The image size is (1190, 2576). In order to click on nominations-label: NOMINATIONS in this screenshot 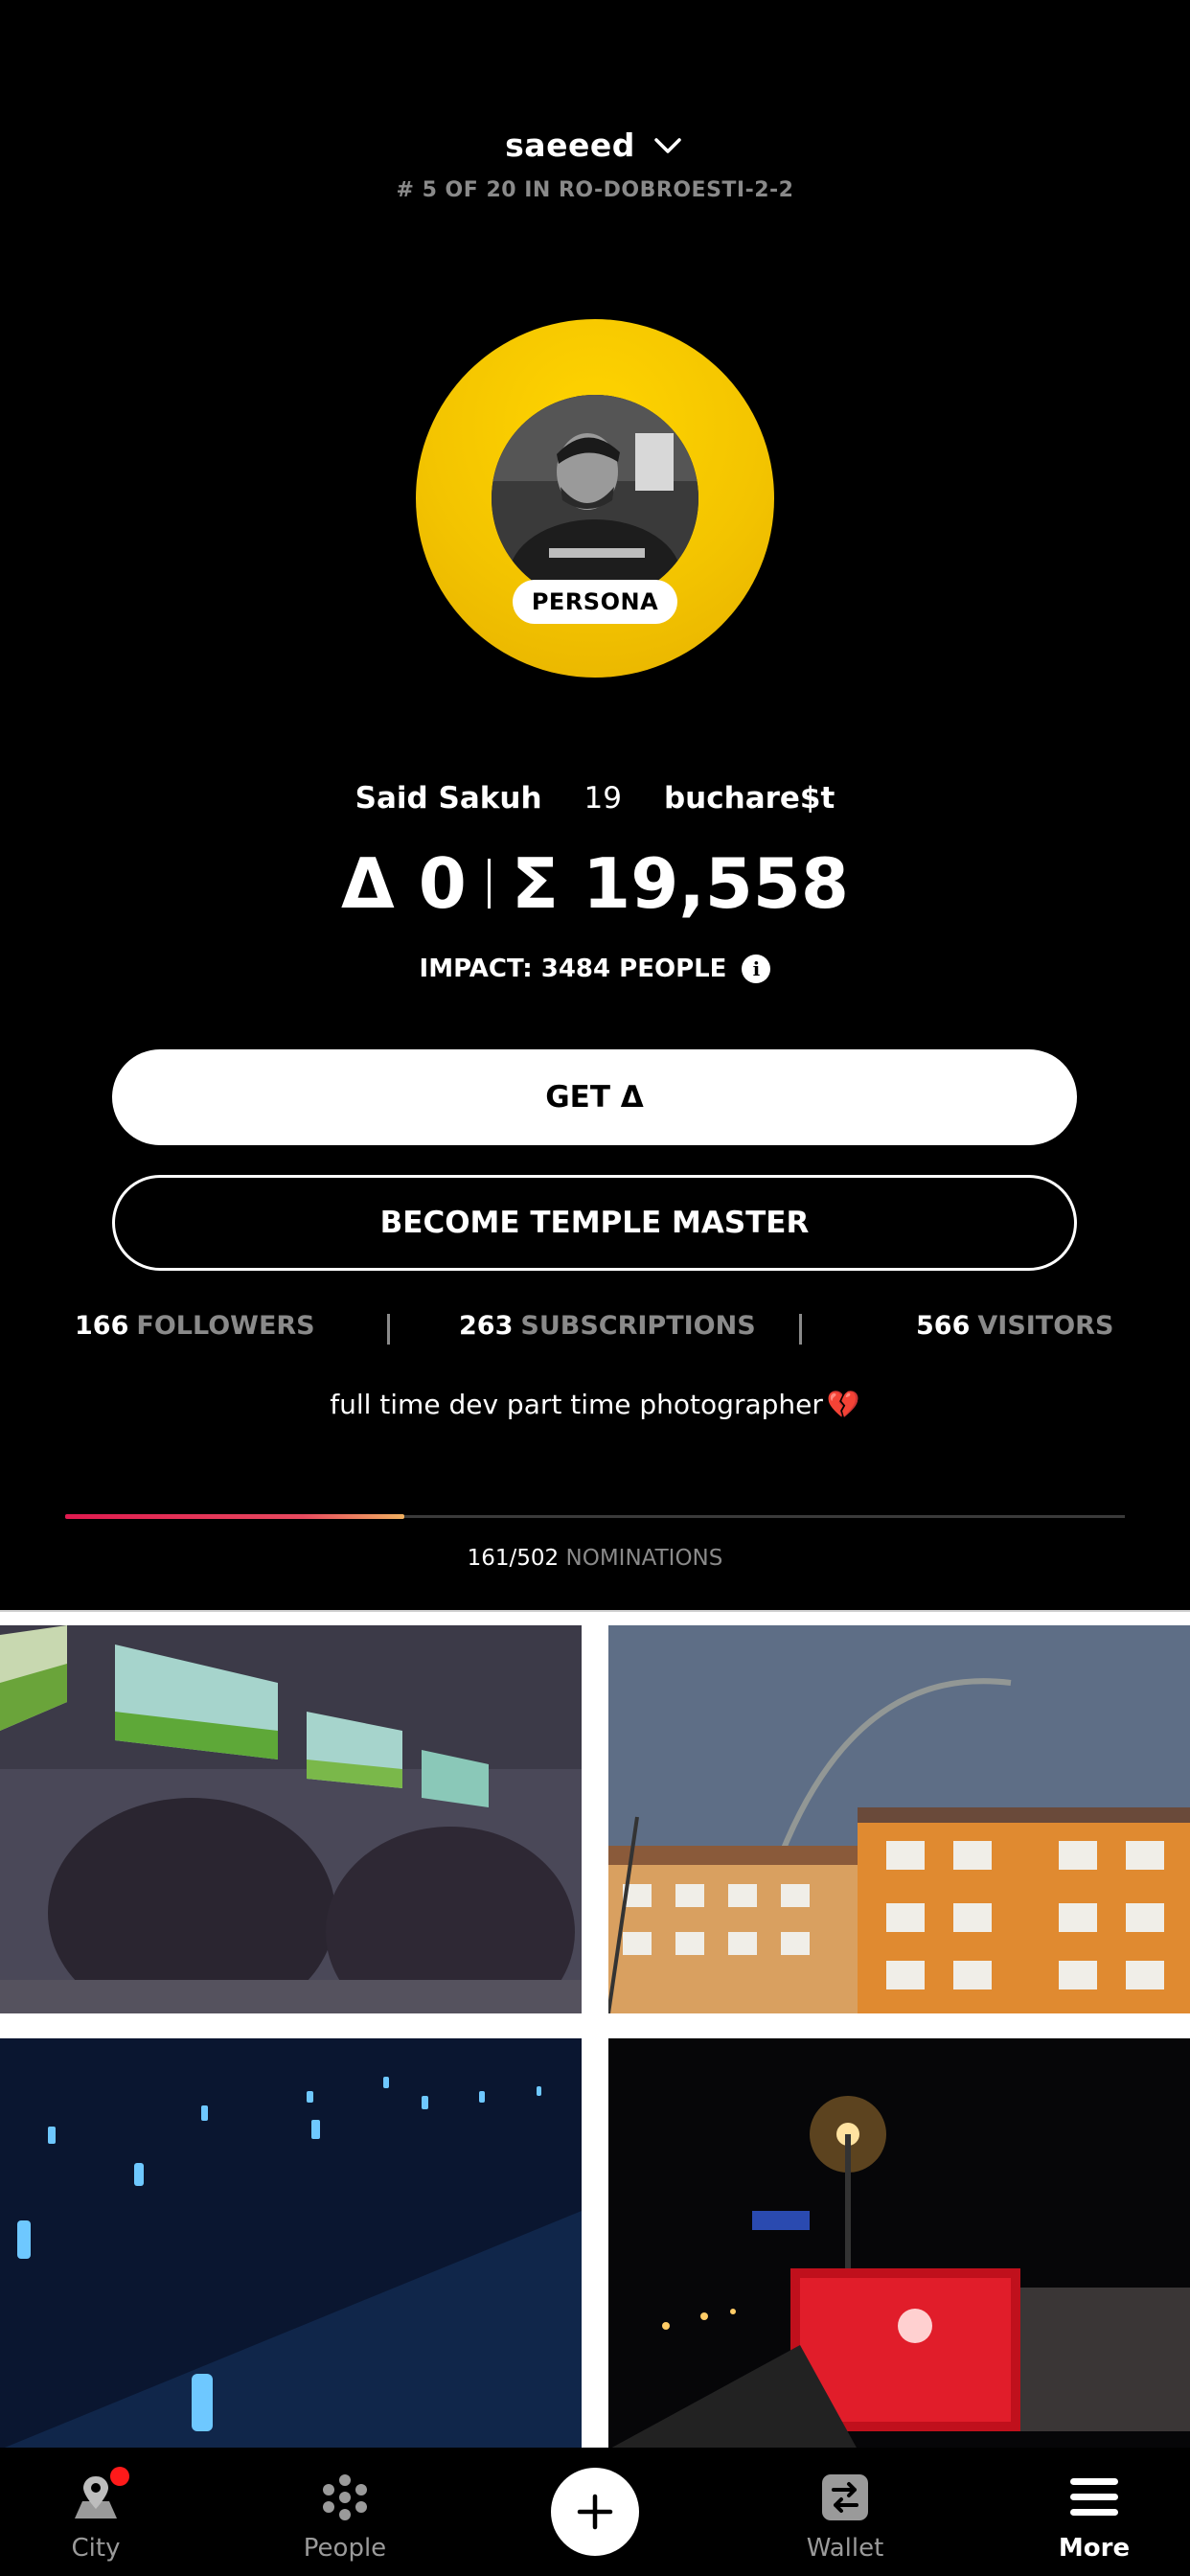, I will do `click(644, 1558)`.